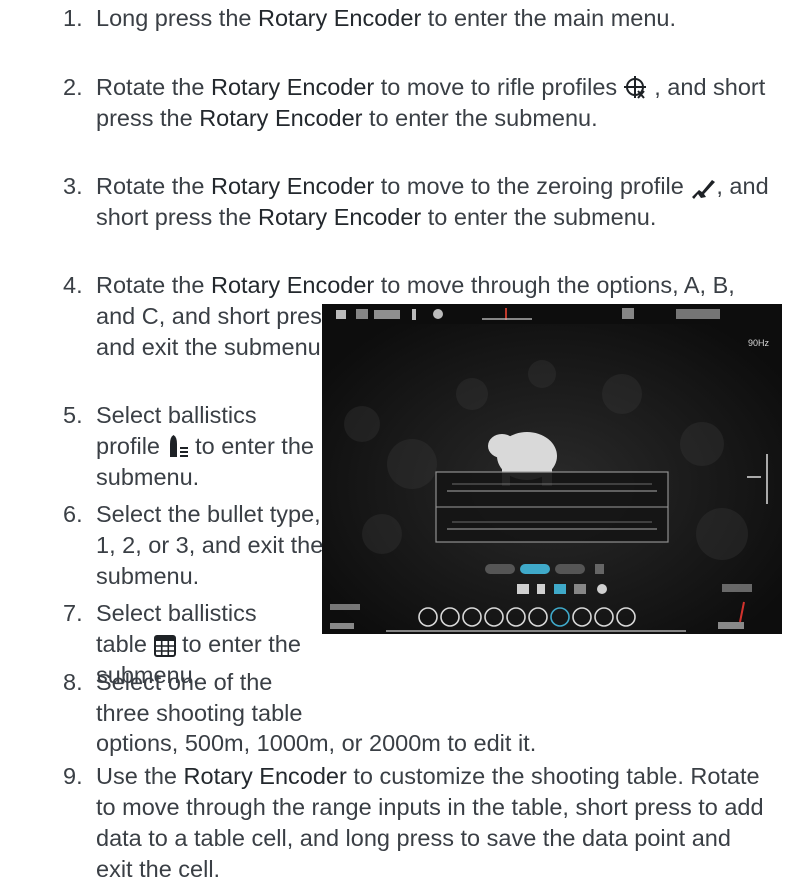 This screenshot has height=885, width=795. I want to click on refresh-rate: 90Hz, so click(759, 343).